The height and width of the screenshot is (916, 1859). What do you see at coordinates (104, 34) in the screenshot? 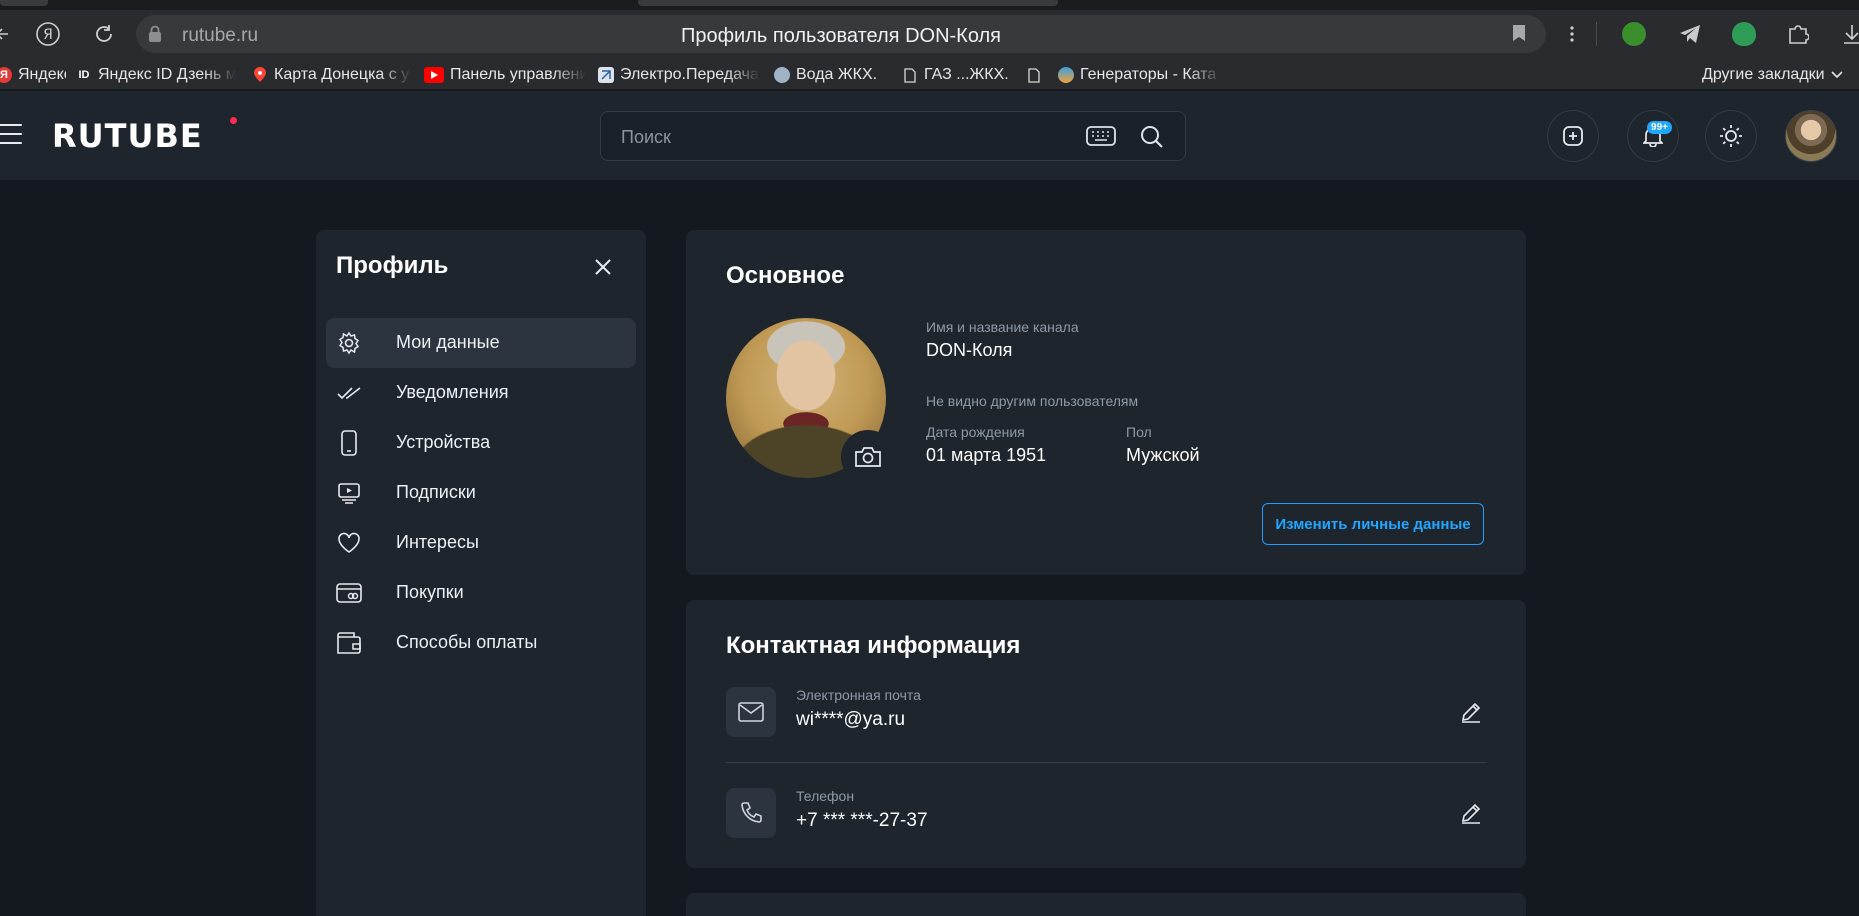
I see `reload-icon` at bounding box center [104, 34].